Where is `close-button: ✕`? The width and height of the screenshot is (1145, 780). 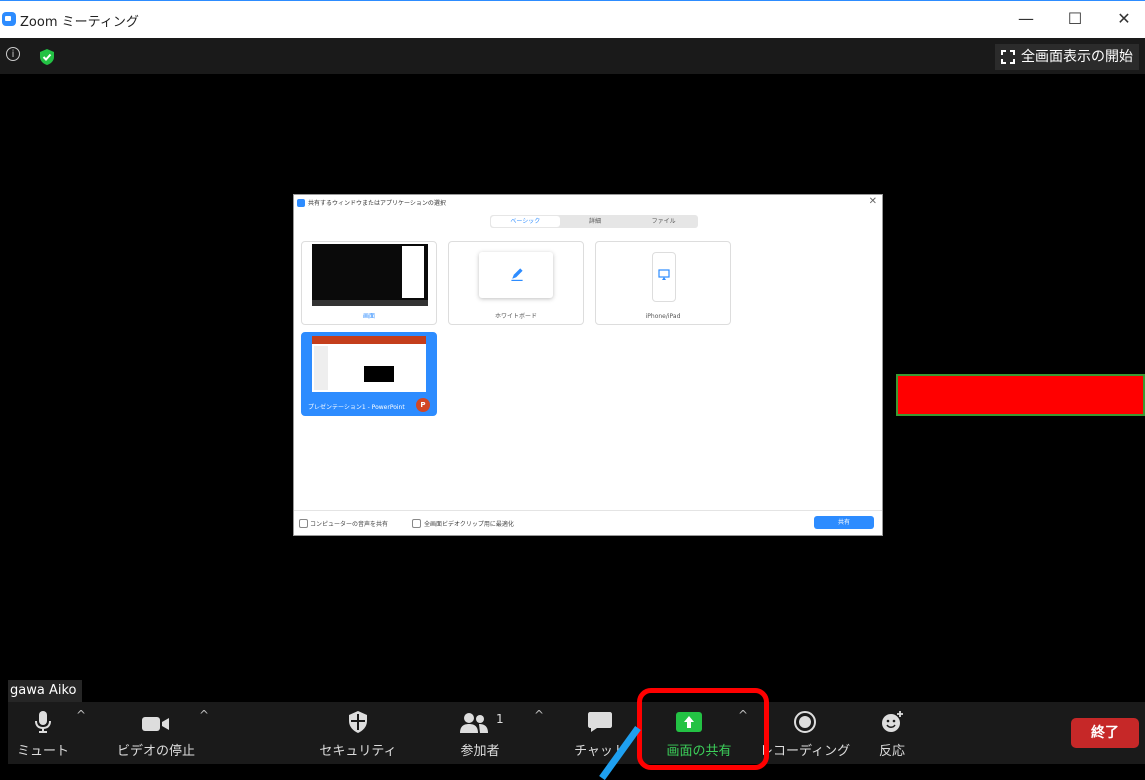
close-button: ✕ is located at coordinates (1124, 19).